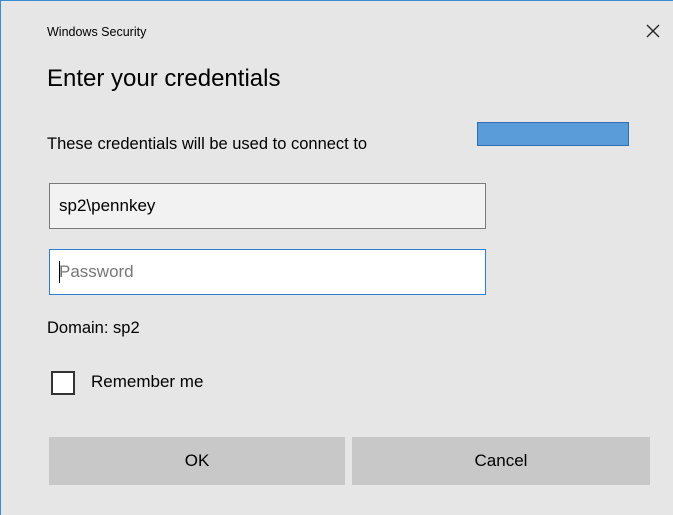 Image resolution: width=673 pixels, height=515 pixels. I want to click on ok-button: OK, so click(197, 461).